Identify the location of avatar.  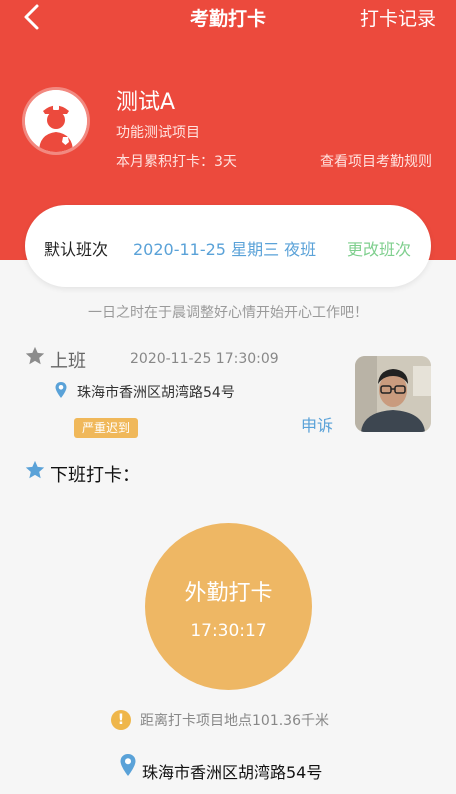
(56, 121).